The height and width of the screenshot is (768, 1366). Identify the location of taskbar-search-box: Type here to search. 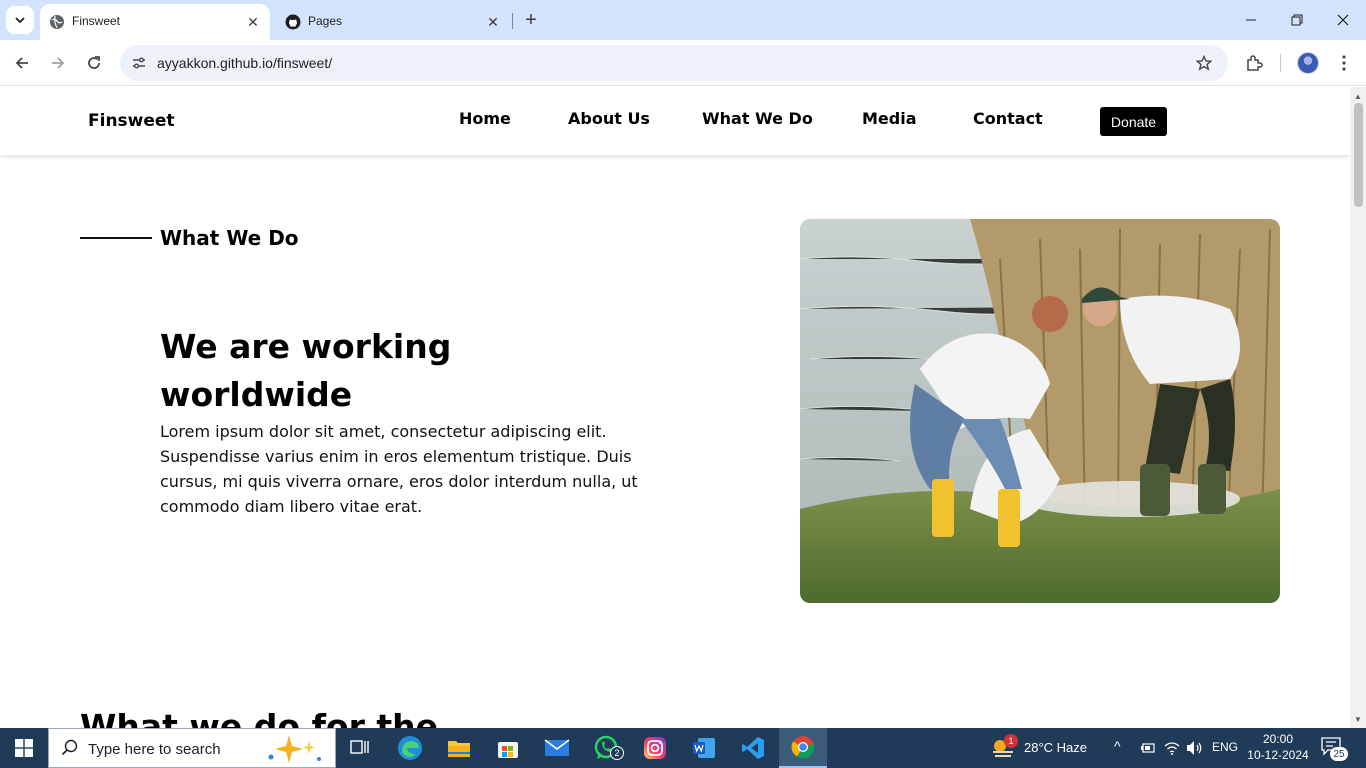
(192, 748).